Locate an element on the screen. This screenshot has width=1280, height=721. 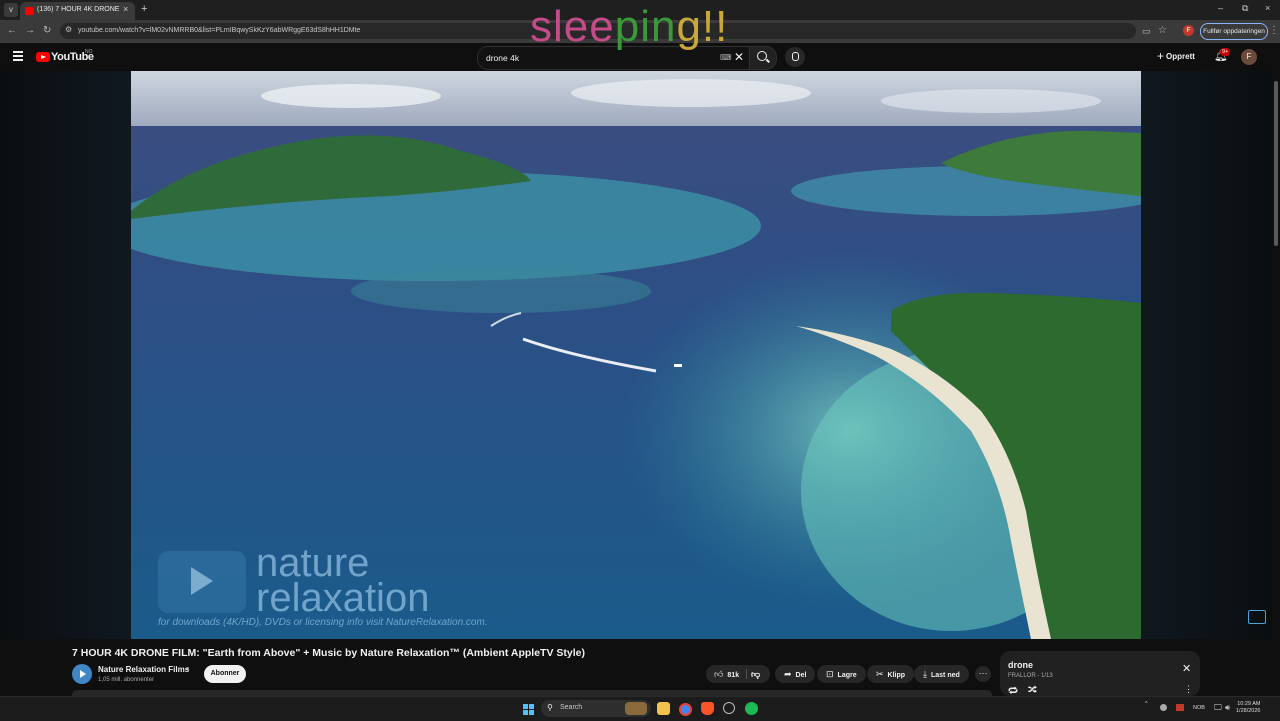
back-button: ← is located at coordinates (12, 30).